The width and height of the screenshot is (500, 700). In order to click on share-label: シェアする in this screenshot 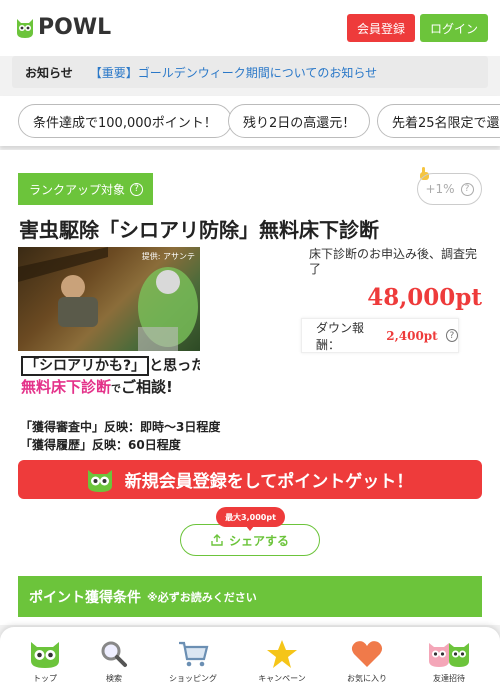, I will do `click(258, 540)`.